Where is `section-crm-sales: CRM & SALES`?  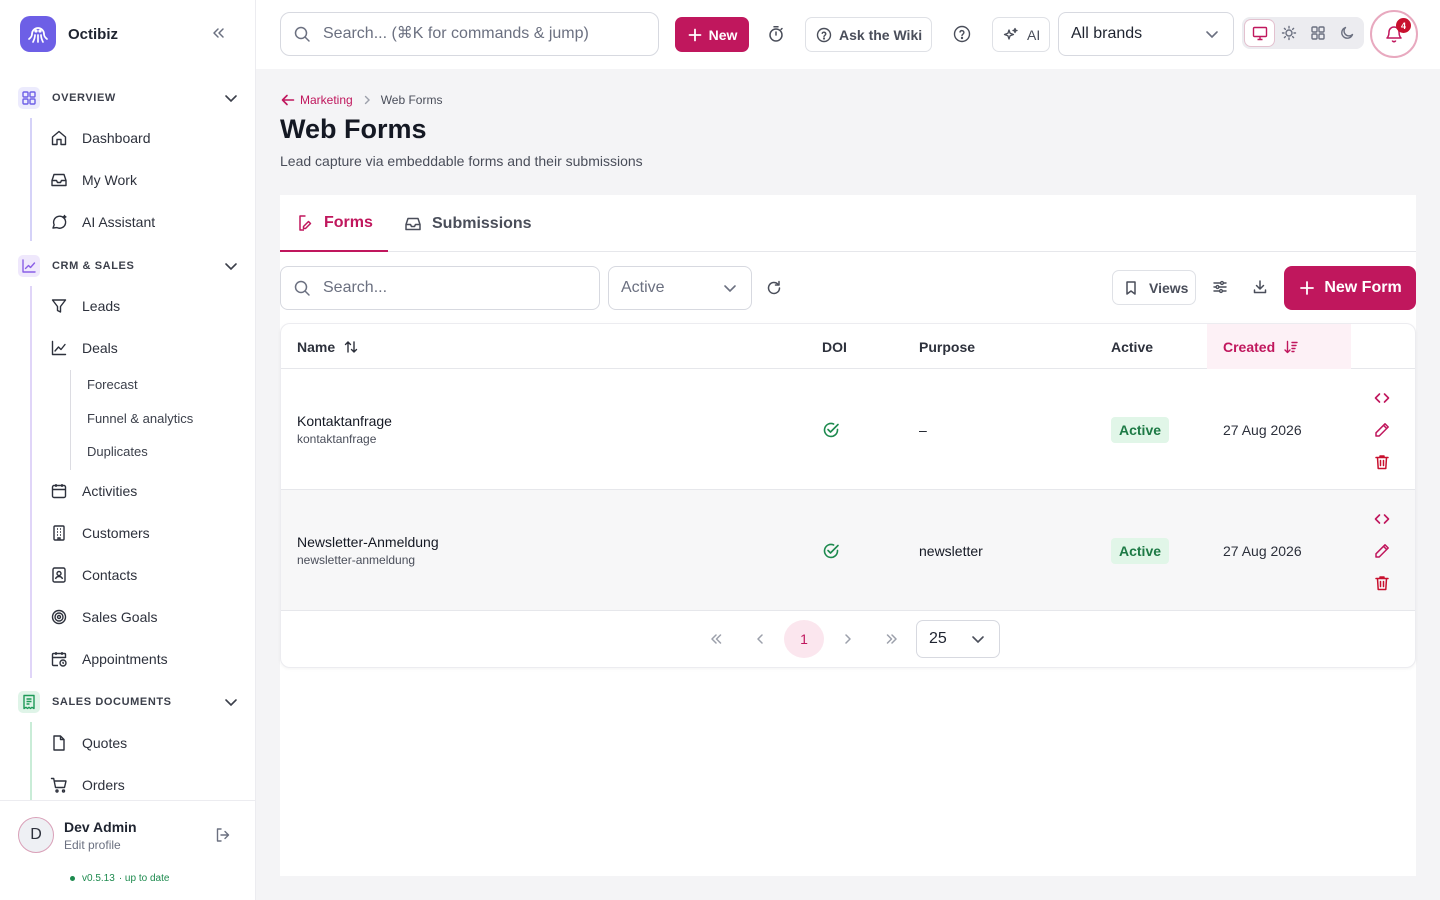
section-crm-sales: CRM & SALES is located at coordinates (129, 266).